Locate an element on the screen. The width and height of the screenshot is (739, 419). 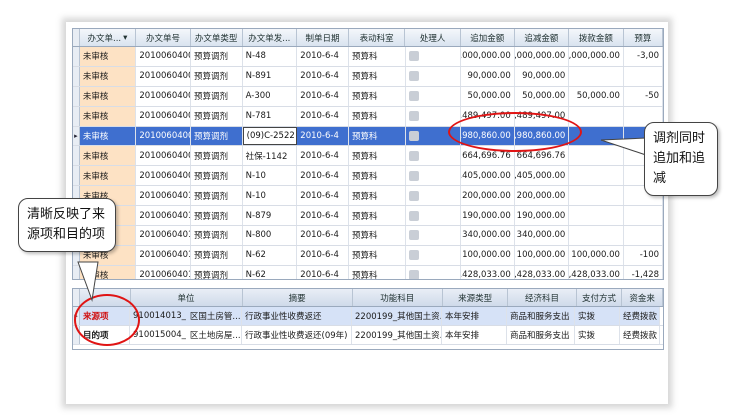
callout-right: 调剂同时追加和追减 is located at coordinates (681, 159).